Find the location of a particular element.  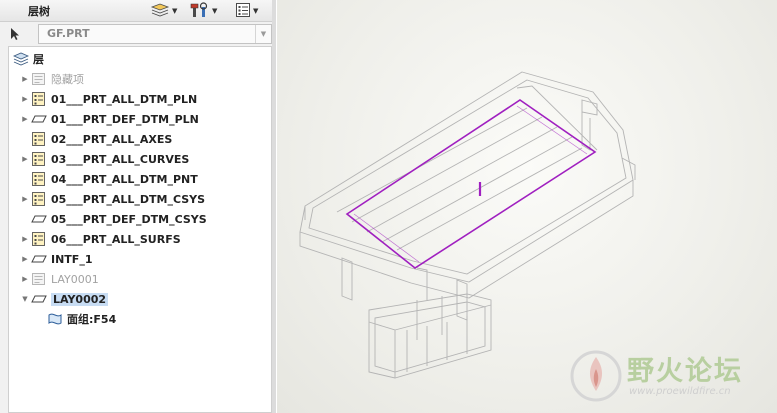

tree-item: ▶ 05___PRT_ALL_DTM_CSYS is located at coordinates (140, 199).